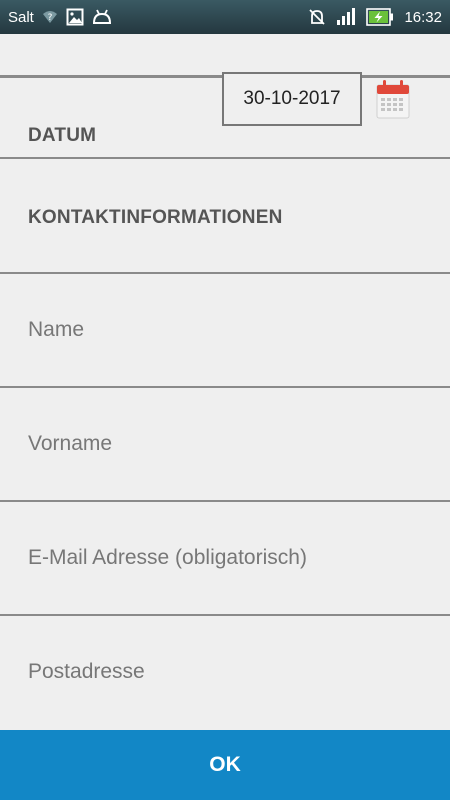 Image resolution: width=450 pixels, height=800 pixels. I want to click on email-field: E-Mail Adresse (obligatorisch), so click(225, 559).